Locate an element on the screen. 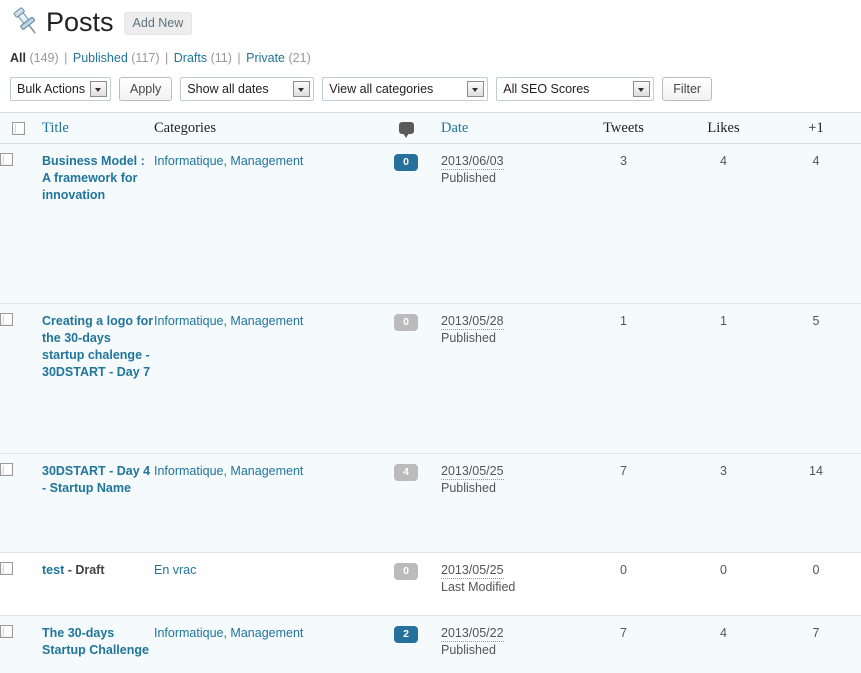 Image resolution: width=861 pixels, height=673 pixels. status-filter-published: Published (117) is located at coordinates (118, 58).